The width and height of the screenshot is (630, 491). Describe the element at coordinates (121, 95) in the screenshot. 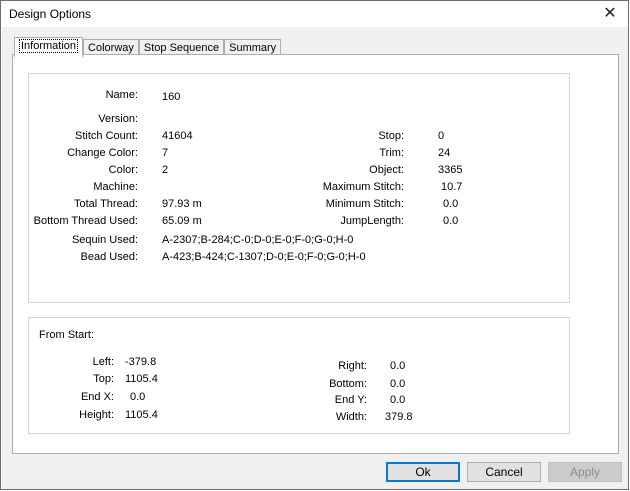

I see `name-label: Name:` at that location.